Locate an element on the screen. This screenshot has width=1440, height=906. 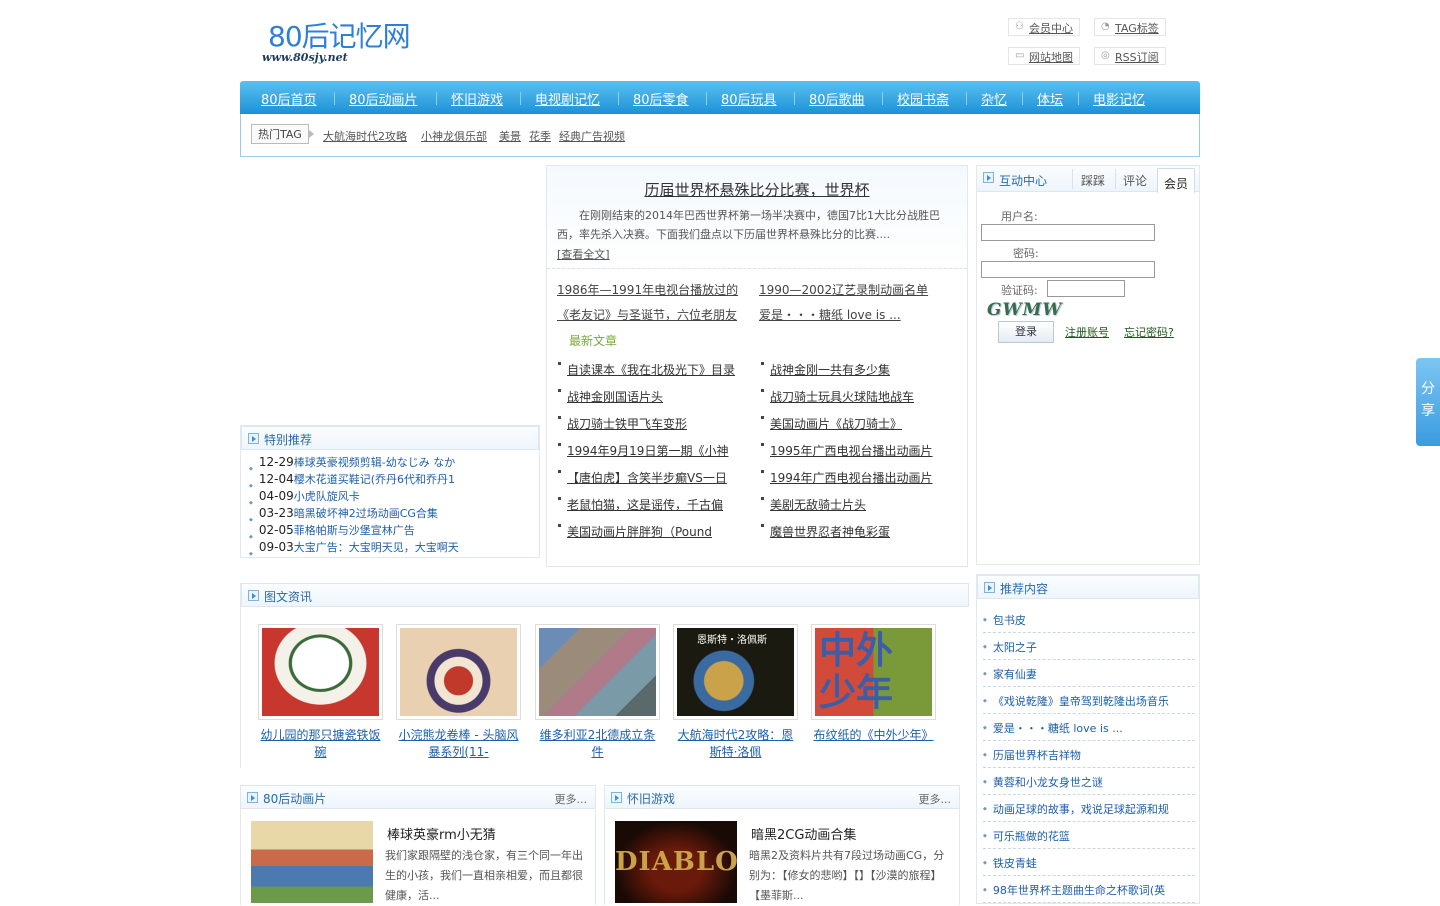
tag-item: 花季 is located at coordinates (540, 136).